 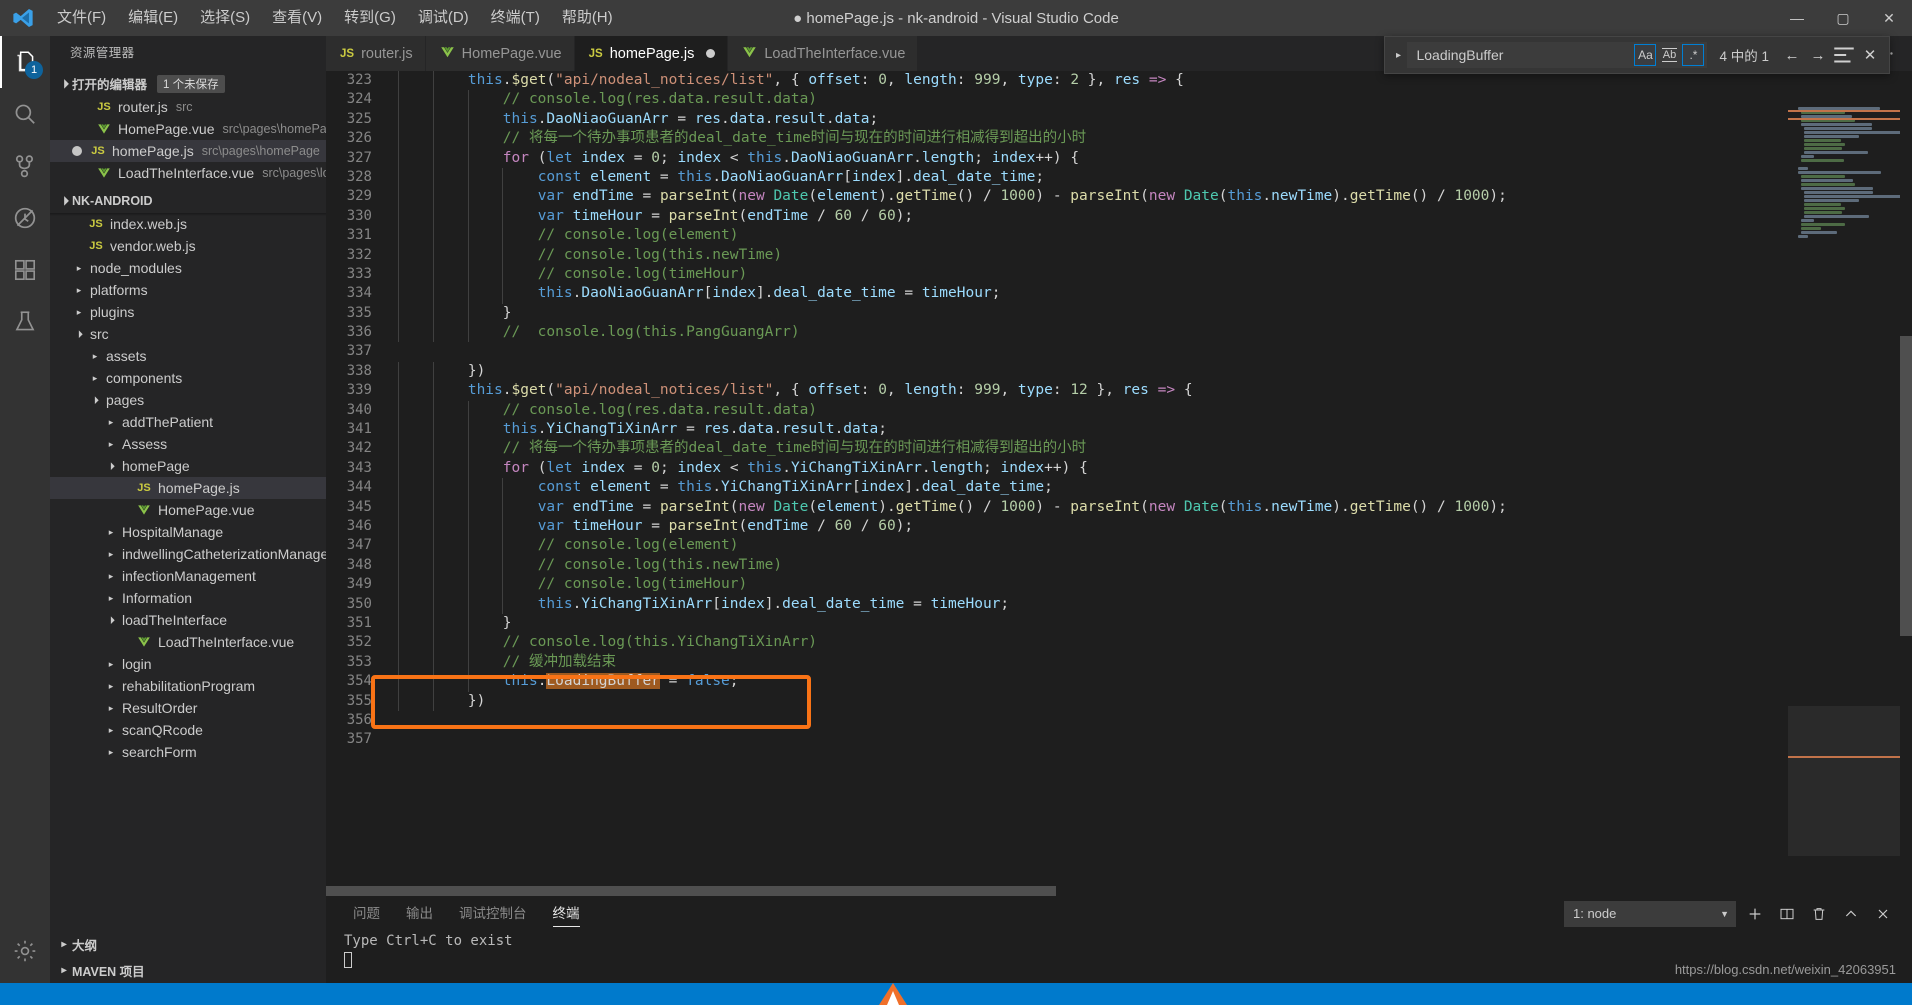 What do you see at coordinates (188, 730) in the screenshot?
I see `file-tree-item: scanQRcode` at bounding box center [188, 730].